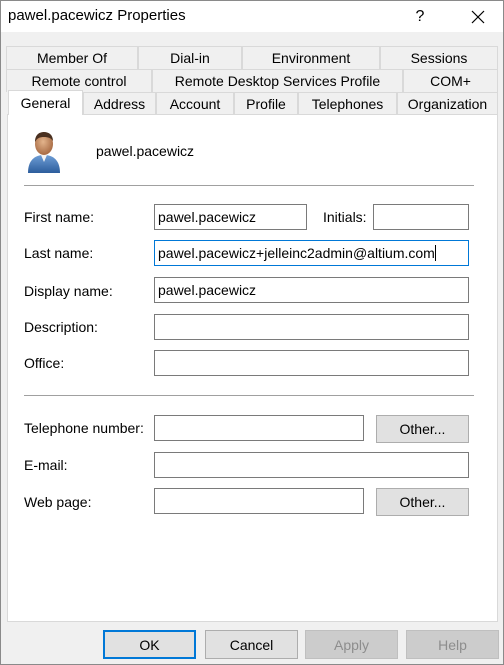 The height and width of the screenshot is (665, 504). Describe the element at coordinates (45, 102) in the screenshot. I see `tab-general: General` at that location.